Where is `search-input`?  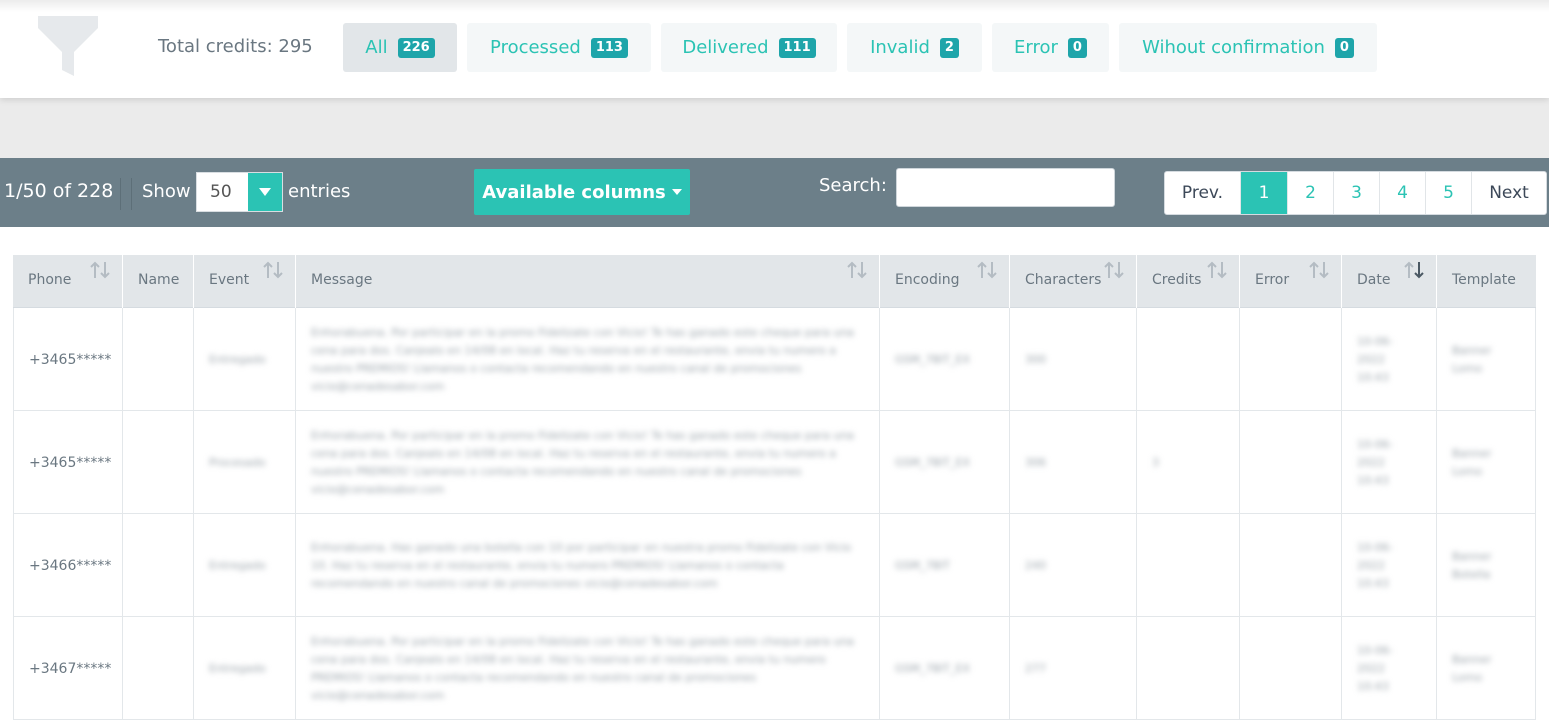
search-input is located at coordinates (1005, 187).